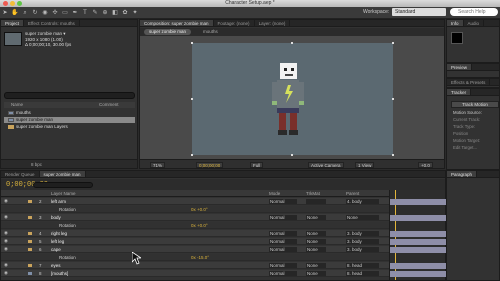 The image size is (500, 281). Describe the element at coordinates (365, 164) in the screenshot. I see `view-layout-select: 1 View` at that location.